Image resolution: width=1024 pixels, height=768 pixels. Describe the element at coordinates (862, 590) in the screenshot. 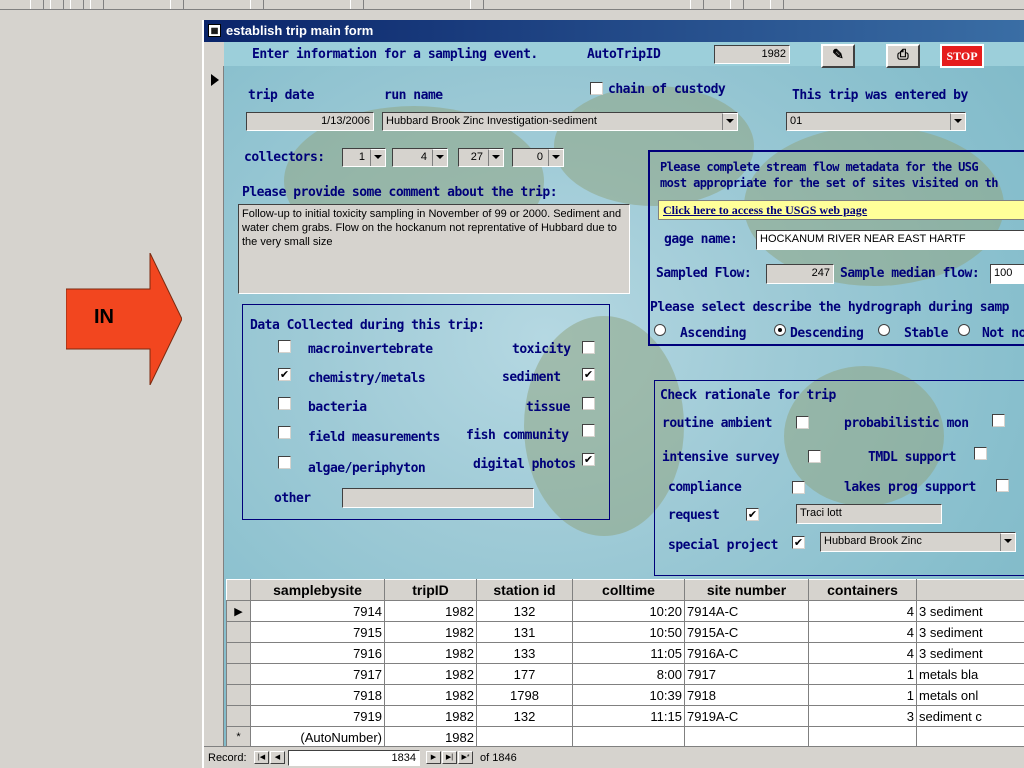

I see `column-header-containers: containers` at that location.